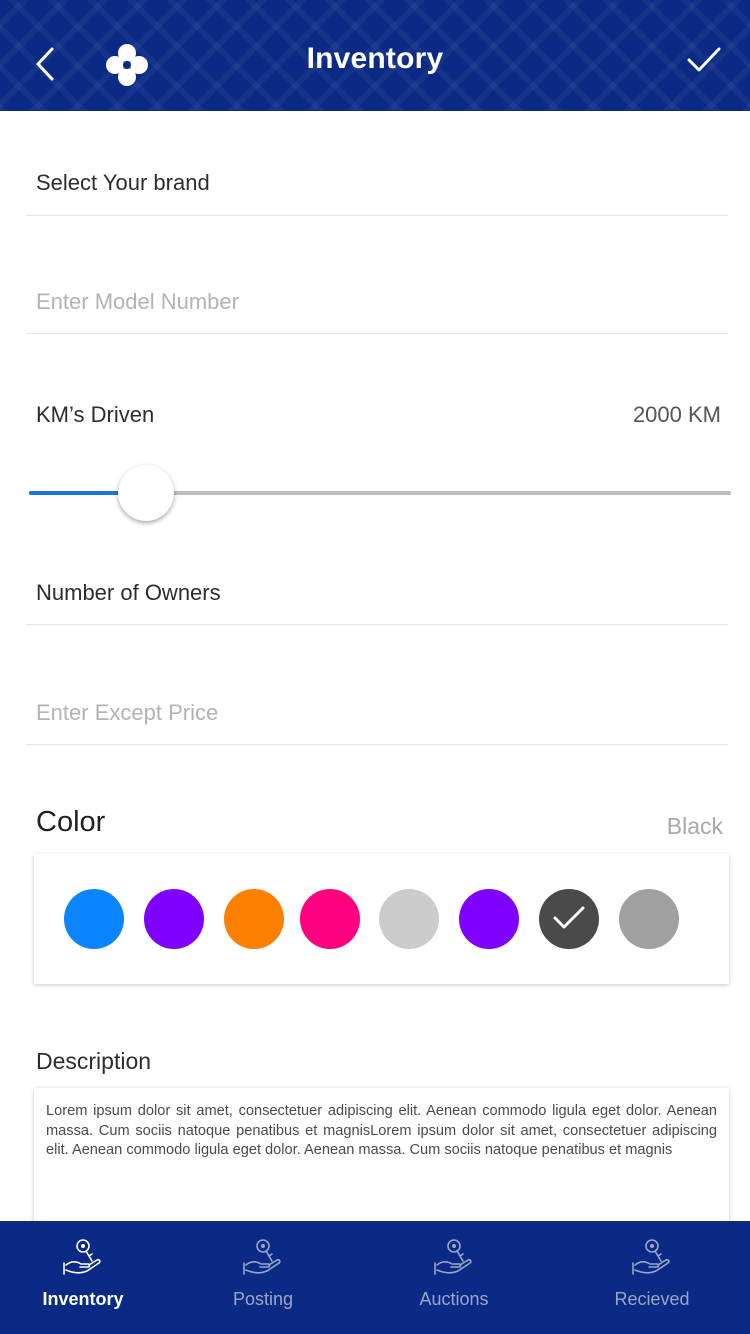 This screenshot has height=1334, width=750. I want to click on brand-select: Select Your brand, so click(123, 183).